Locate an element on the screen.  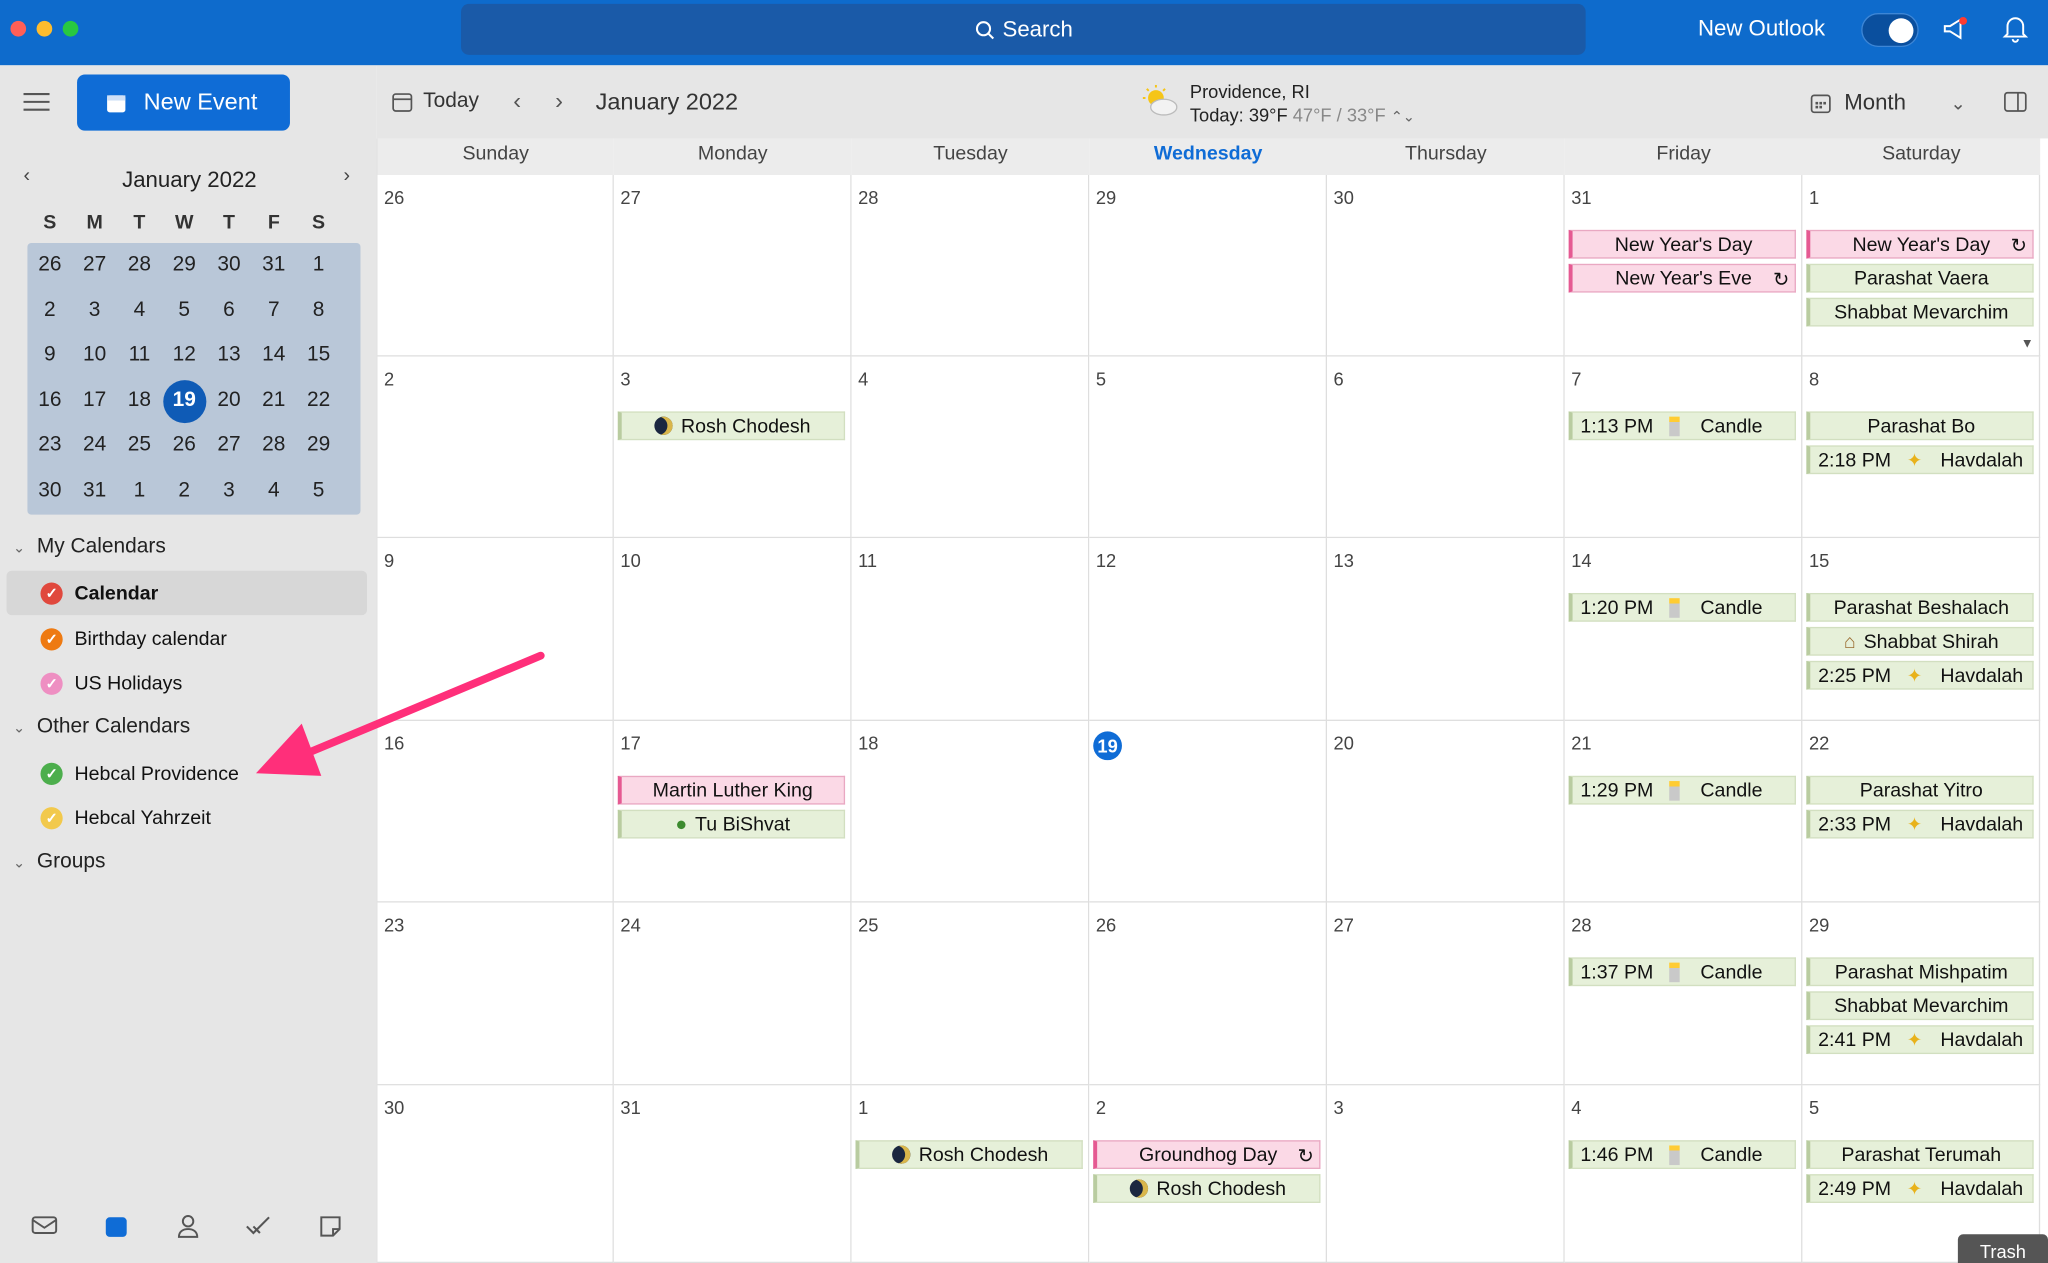
calendar-event: 1:46 PM Candle is located at coordinates (1682, 1154).